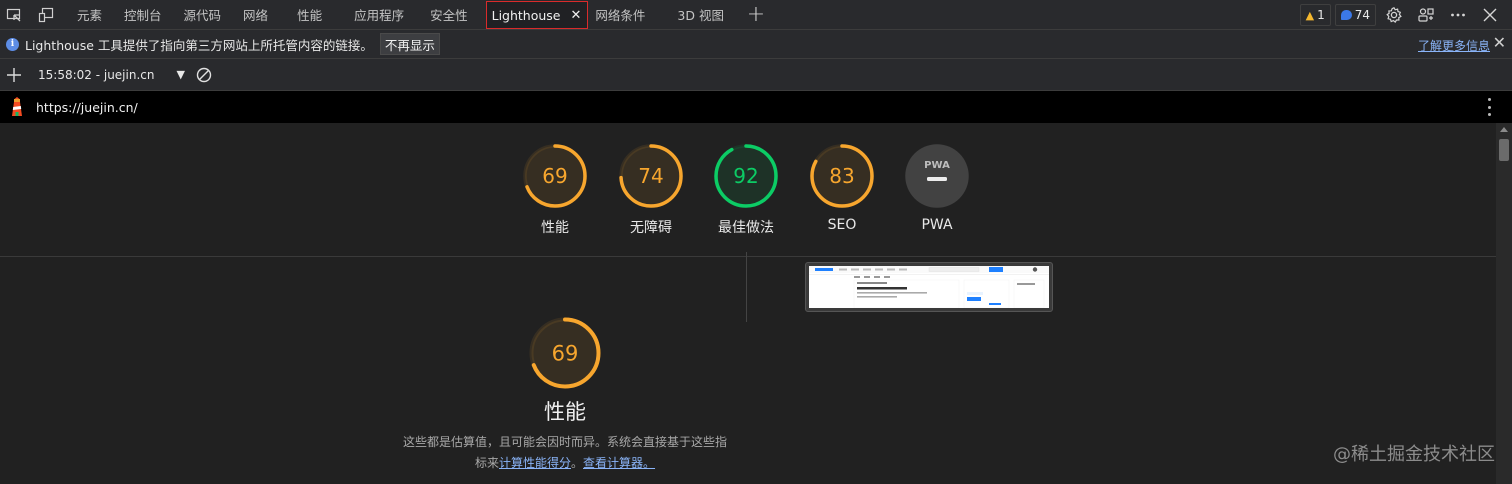 Image resolution: width=1512 pixels, height=484 pixels. What do you see at coordinates (1504, 129) in the screenshot?
I see `scroll-up-arrow-icon` at bounding box center [1504, 129].